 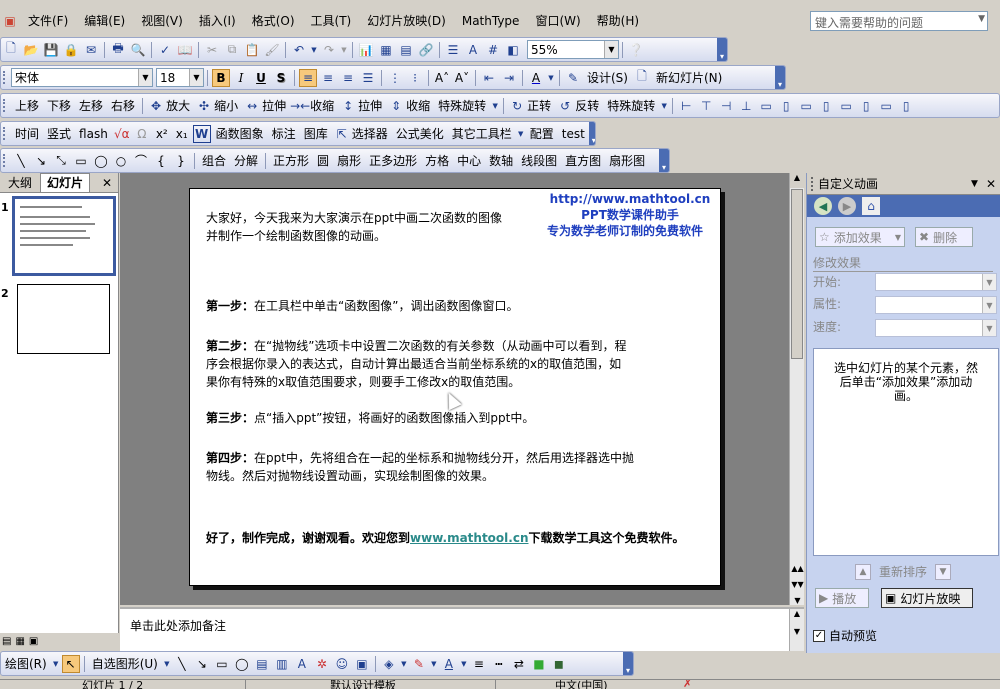 What do you see at coordinates (797, 600) in the screenshot?
I see `scroll-down-icon: ▼` at bounding box center [797, 600].